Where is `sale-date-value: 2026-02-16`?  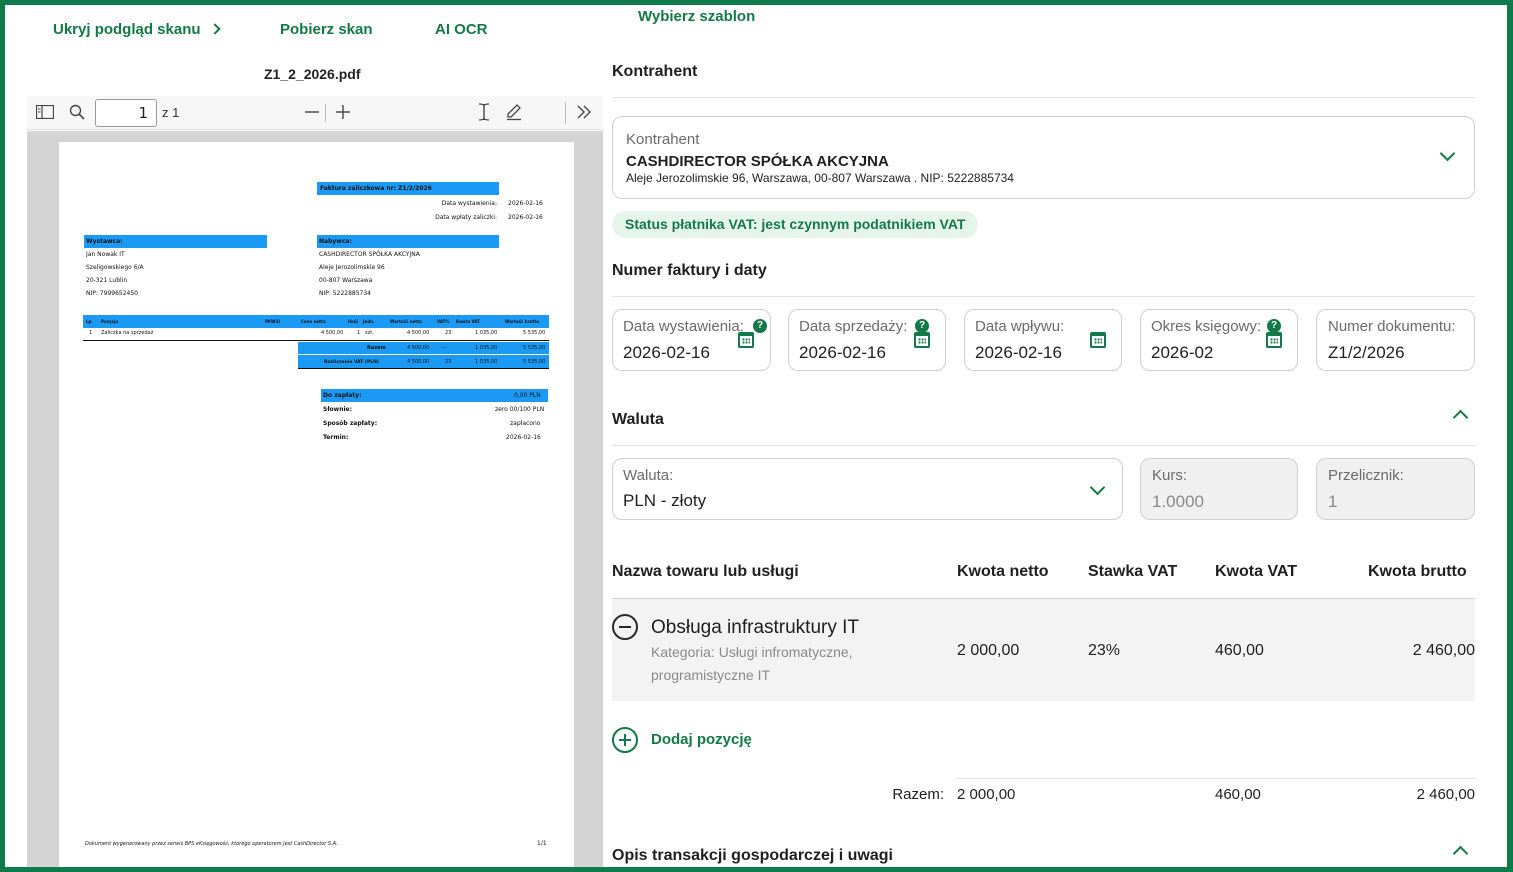 sale-date-value: 2026-02-16 is located at coordinates (842, 352).